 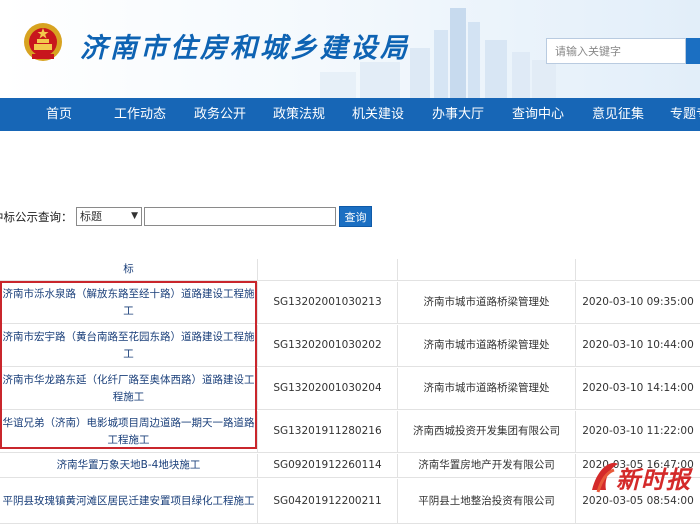 I want to click on nav-item-government-affairs: 政务公开, so click(x=220, y=114).